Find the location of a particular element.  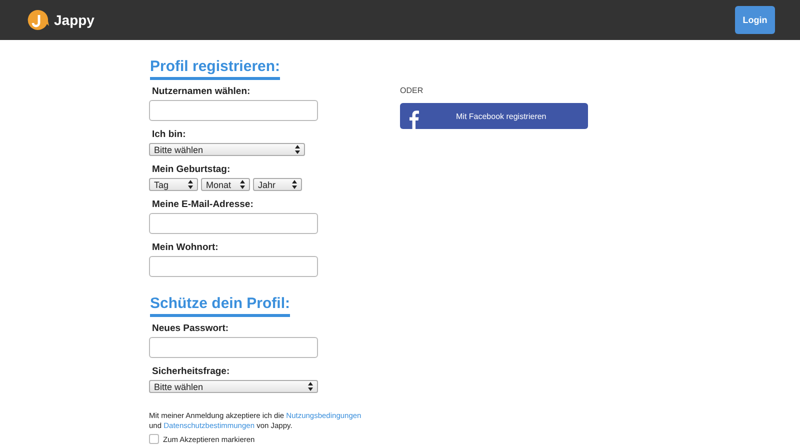

field-label: Ich bin: is located at coordinates (169, 134).